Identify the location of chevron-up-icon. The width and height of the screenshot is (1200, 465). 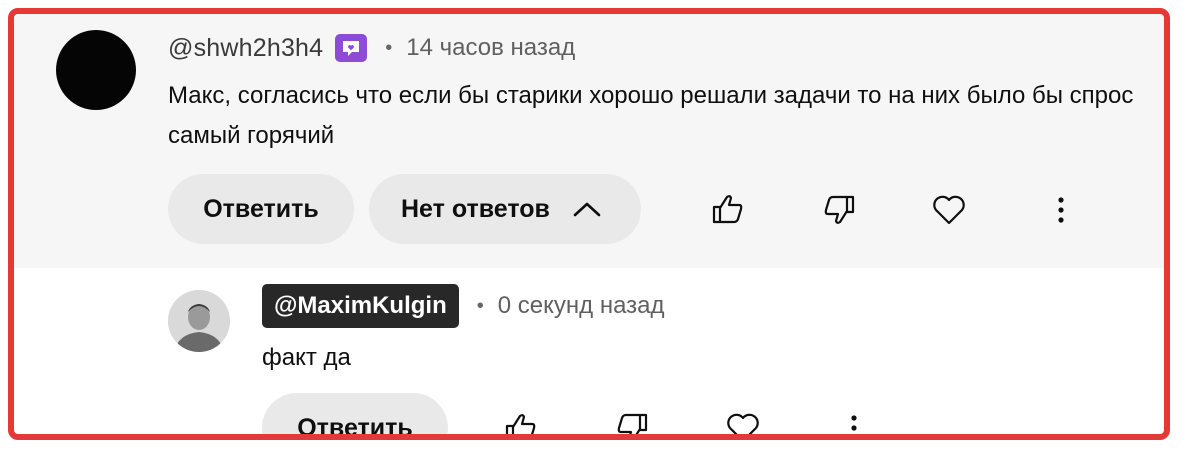
(587, 209).